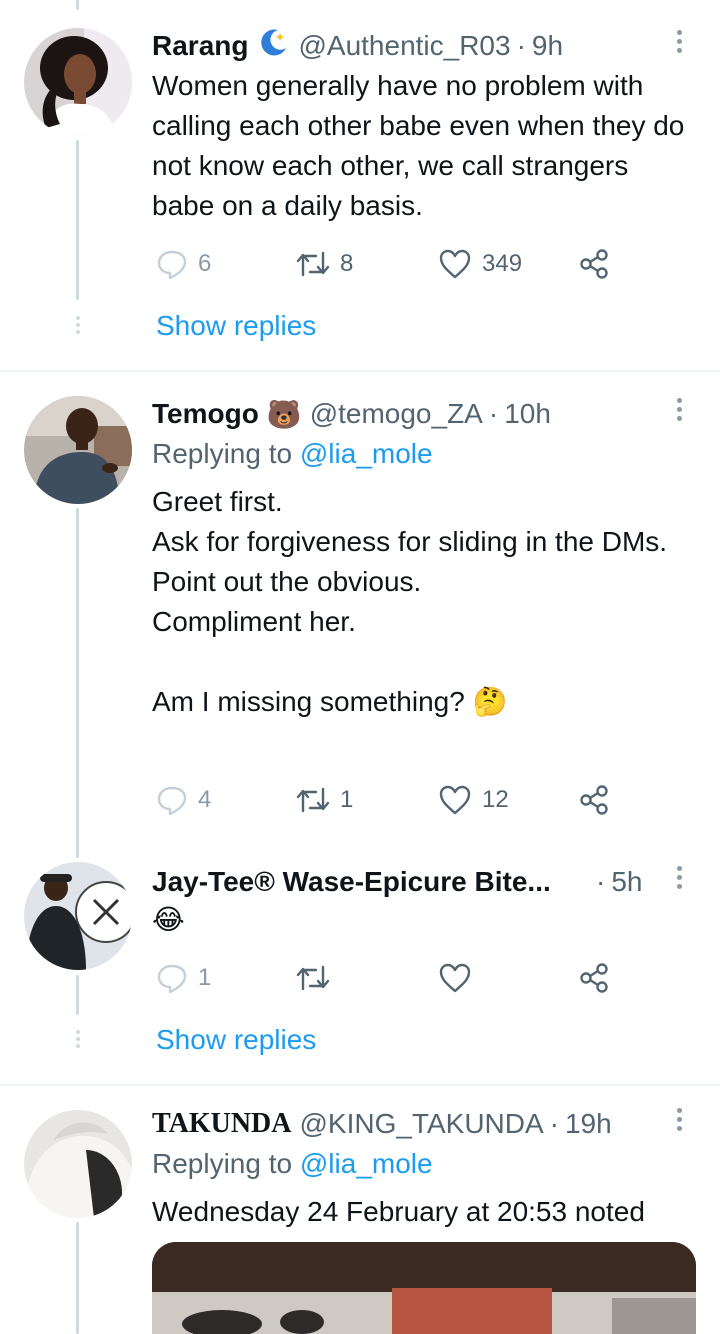 The height and width of the screenshot is (1334, 720). What do you see at coordinates (502, 263) in the screenshot?
I see `like-count: 349` at bounding box center [502, 263].